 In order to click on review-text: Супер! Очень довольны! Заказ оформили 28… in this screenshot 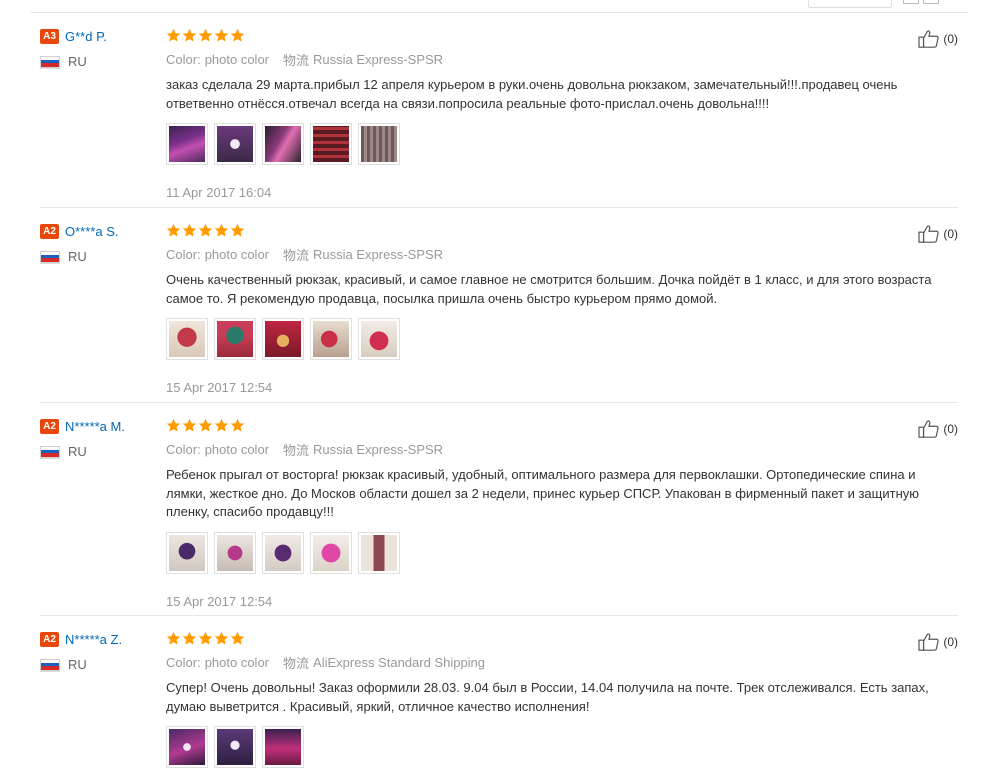, I will do `click(547, 697)`.